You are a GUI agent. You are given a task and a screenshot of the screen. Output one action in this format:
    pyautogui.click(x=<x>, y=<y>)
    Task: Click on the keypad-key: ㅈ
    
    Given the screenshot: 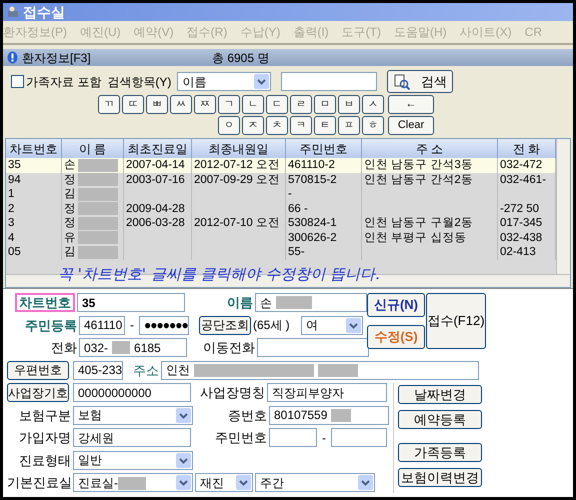 What is the action you would take?
    pyautogui.click(x=253, y=125)
    